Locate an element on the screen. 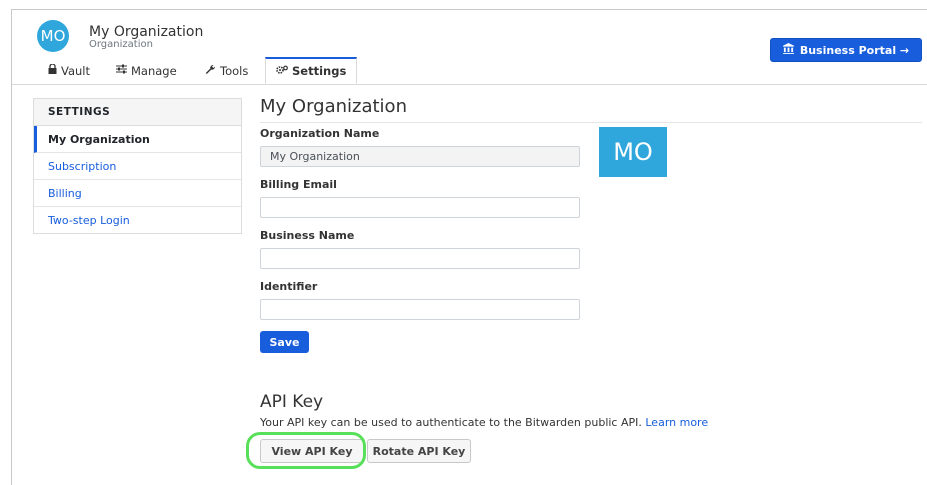 This screenshot has height=485, width=927. tab-settings-label: Settings is located at coordinates (319, 71).